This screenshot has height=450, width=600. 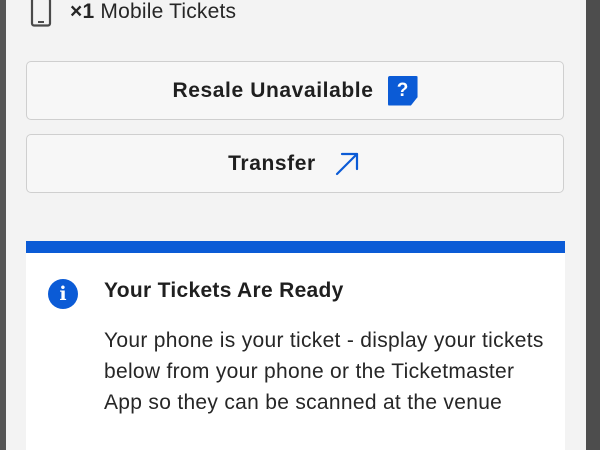 What do you see at coordinates (295, 247) in the screenshot?
I see `info-card-accent-bar` at bounding box center [295, 247].